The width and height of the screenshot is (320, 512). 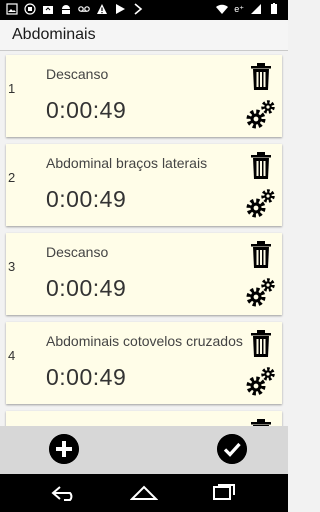 I want to click on recent-apps-icon, so click(x=224, y=493).